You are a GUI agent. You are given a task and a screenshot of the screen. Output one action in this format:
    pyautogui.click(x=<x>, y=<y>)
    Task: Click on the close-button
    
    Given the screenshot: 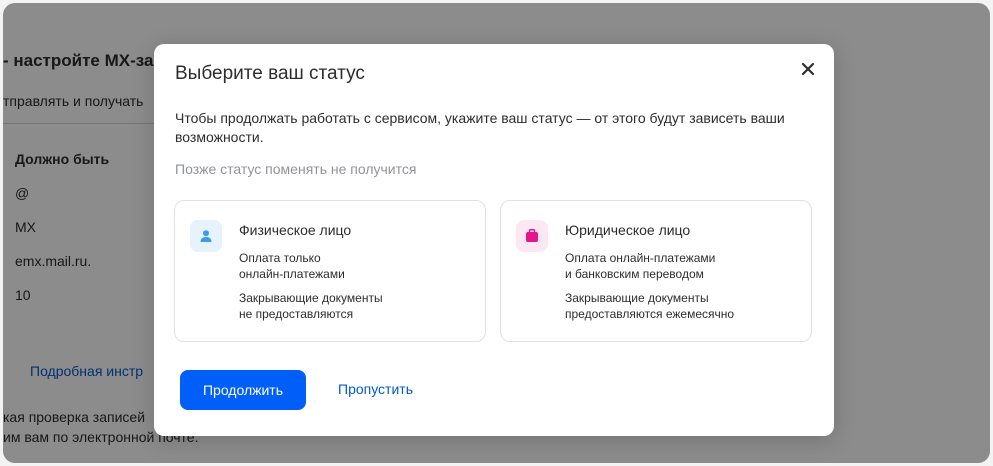 What is the action you would take?
    pyautogui.click(x=808, y=69)
    